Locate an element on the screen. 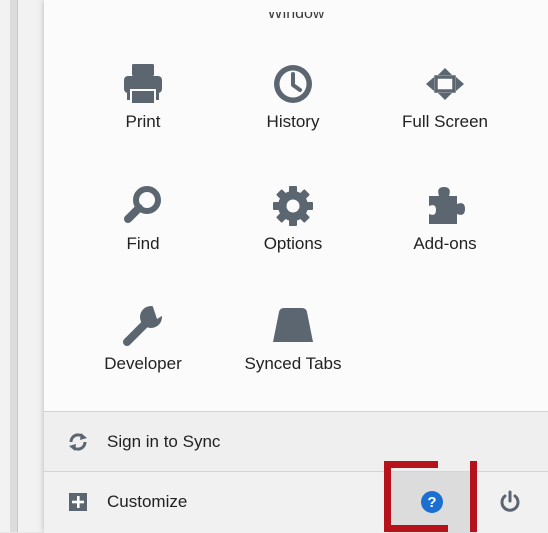 The image size is (548, 533). quit-button is located at coordinates (511, 502).